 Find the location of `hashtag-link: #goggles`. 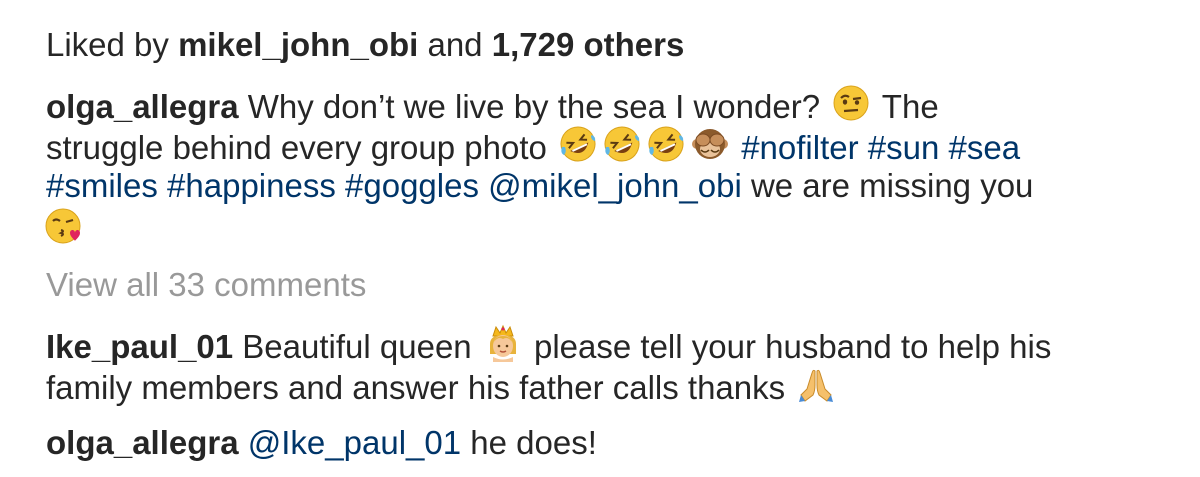

hashtag-link: #goggles is located at coordinates (412, 185).